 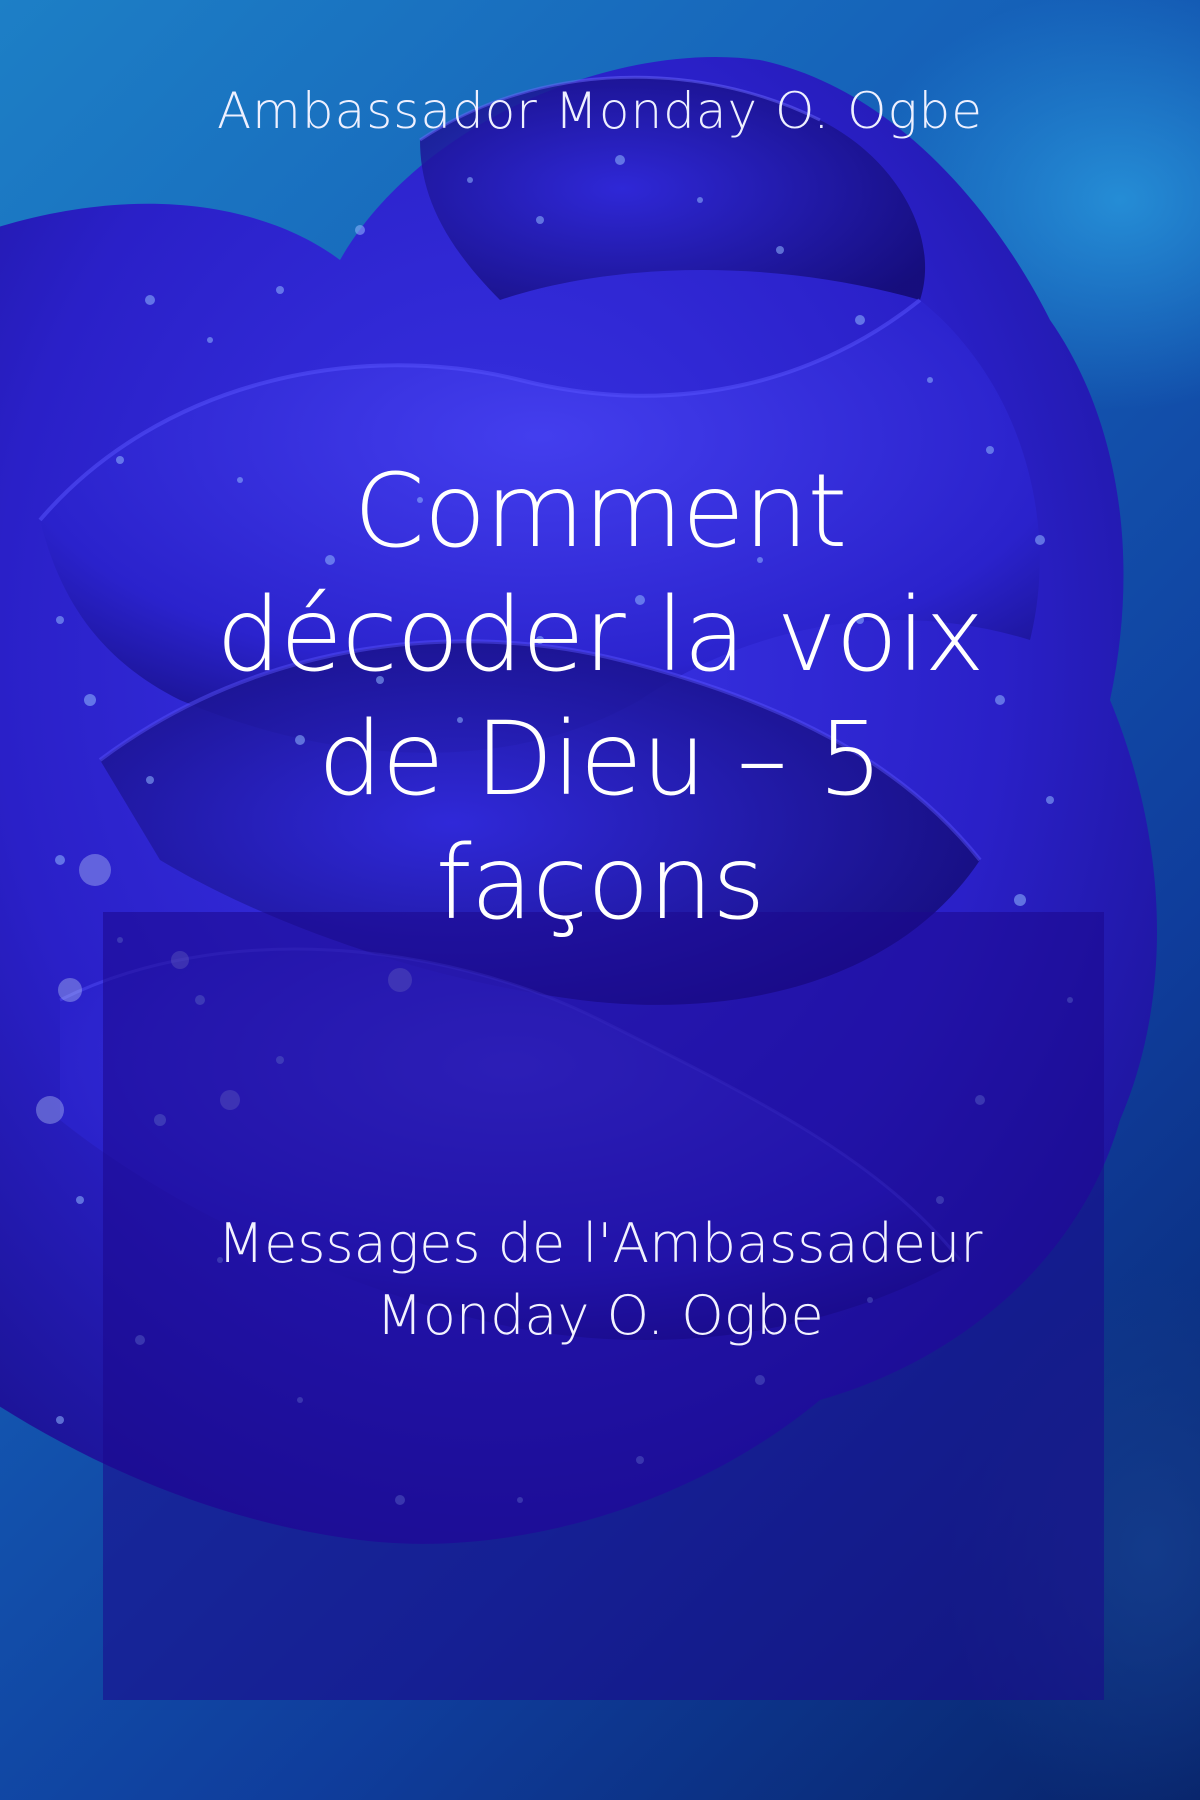 I want to click on title-line: de Dieu – 5, so click(x=600, y=759).